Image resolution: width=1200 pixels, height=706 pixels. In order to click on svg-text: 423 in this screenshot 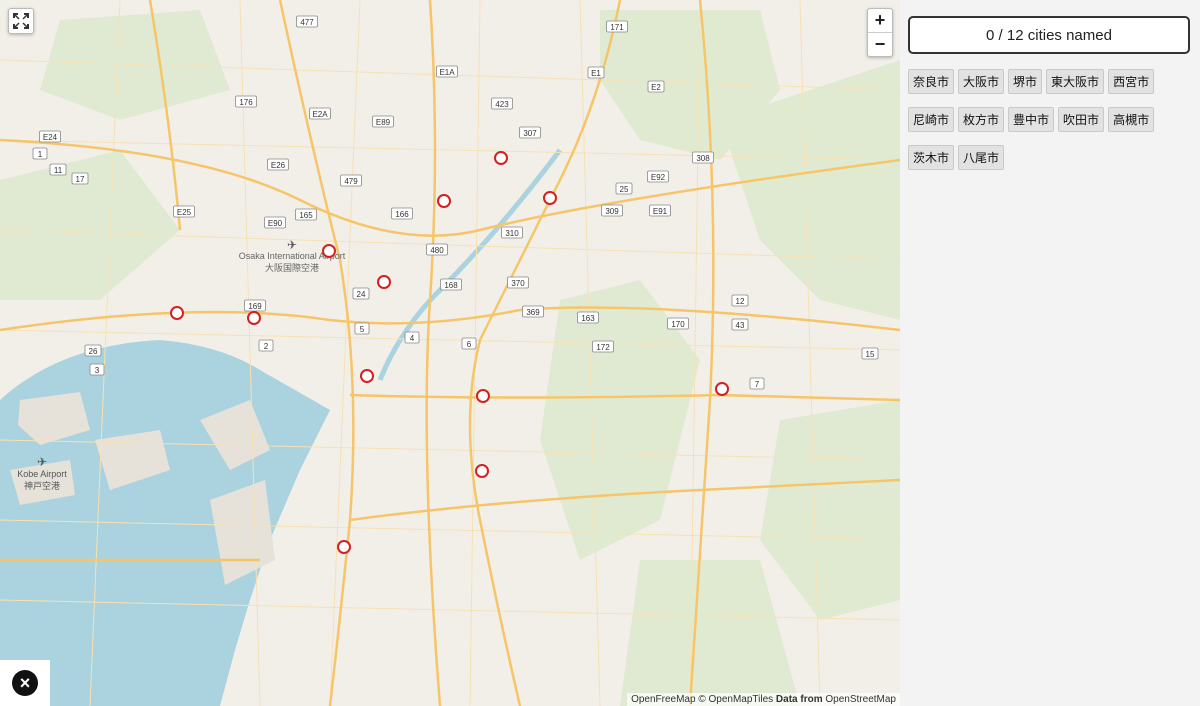, I will do `click(502, 104)`.